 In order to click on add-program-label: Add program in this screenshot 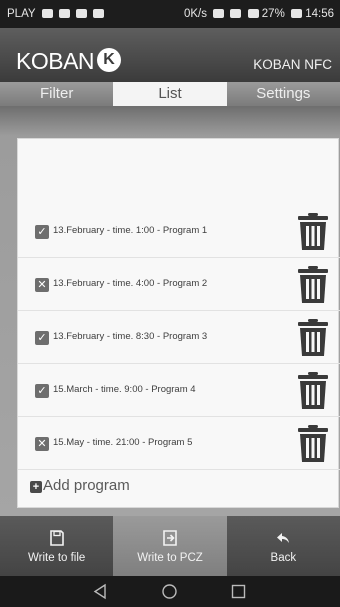, I will do `click(86, 485)`.